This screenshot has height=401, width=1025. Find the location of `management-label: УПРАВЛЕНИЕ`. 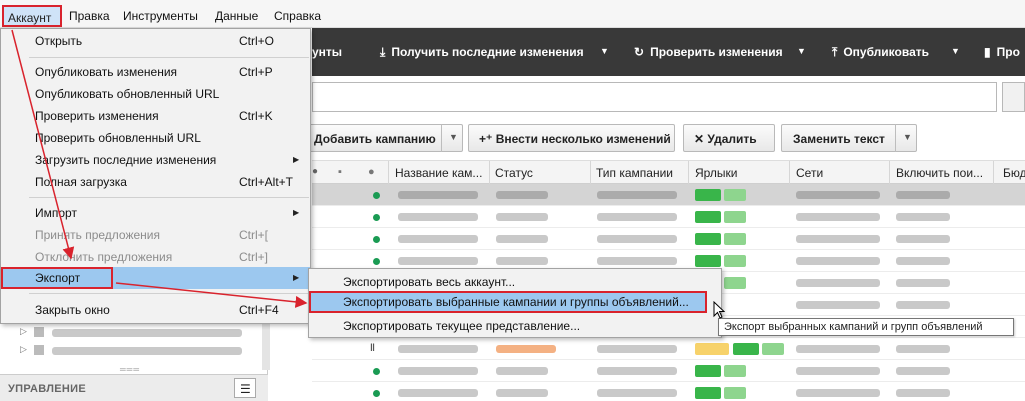

management-label: УПРАВЛЕНИЕ is located at coordinates (47, 389).